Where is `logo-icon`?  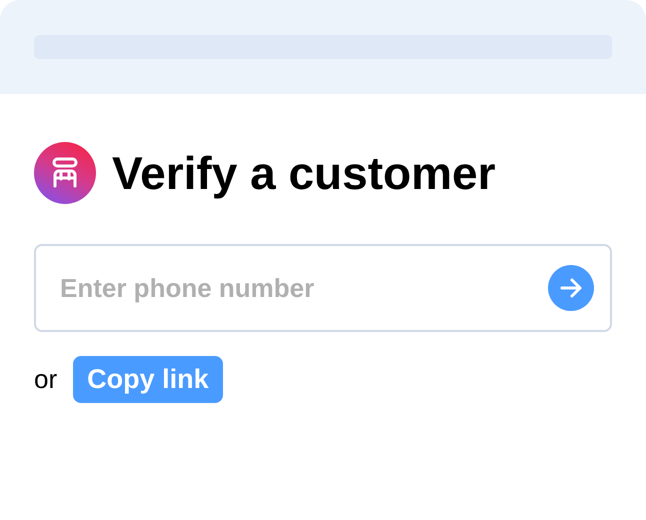 logo-icon is located at coordinates (65, 173).